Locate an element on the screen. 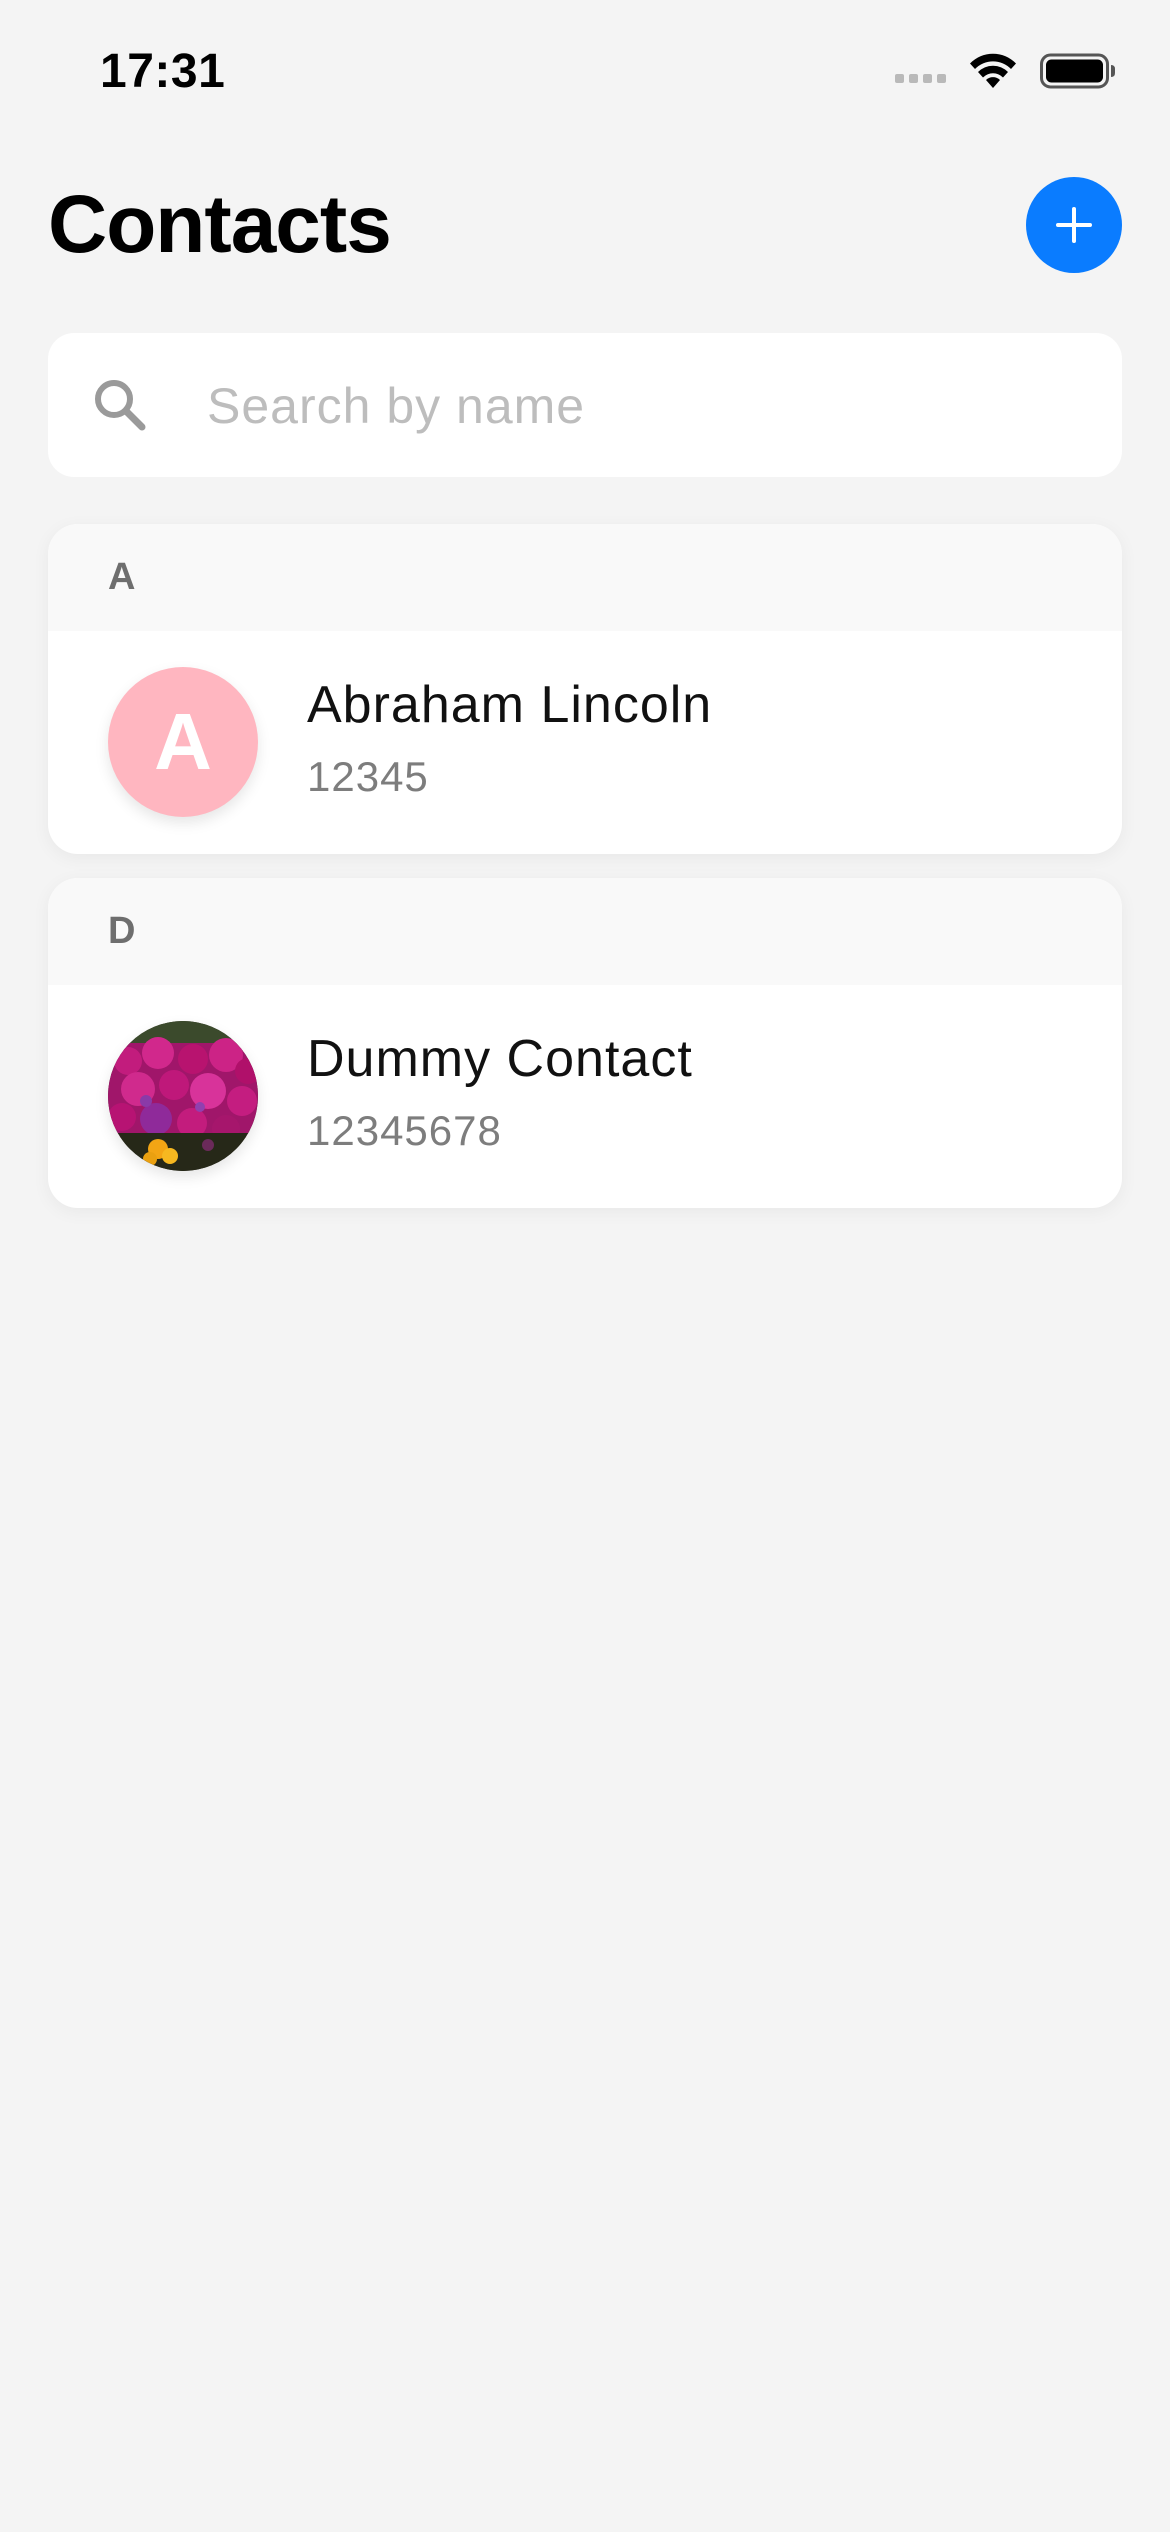 Image resolution: width=1170 pixels, height=2532 pixels. status-bar: 17:31 is located at coordinates (585, 75).